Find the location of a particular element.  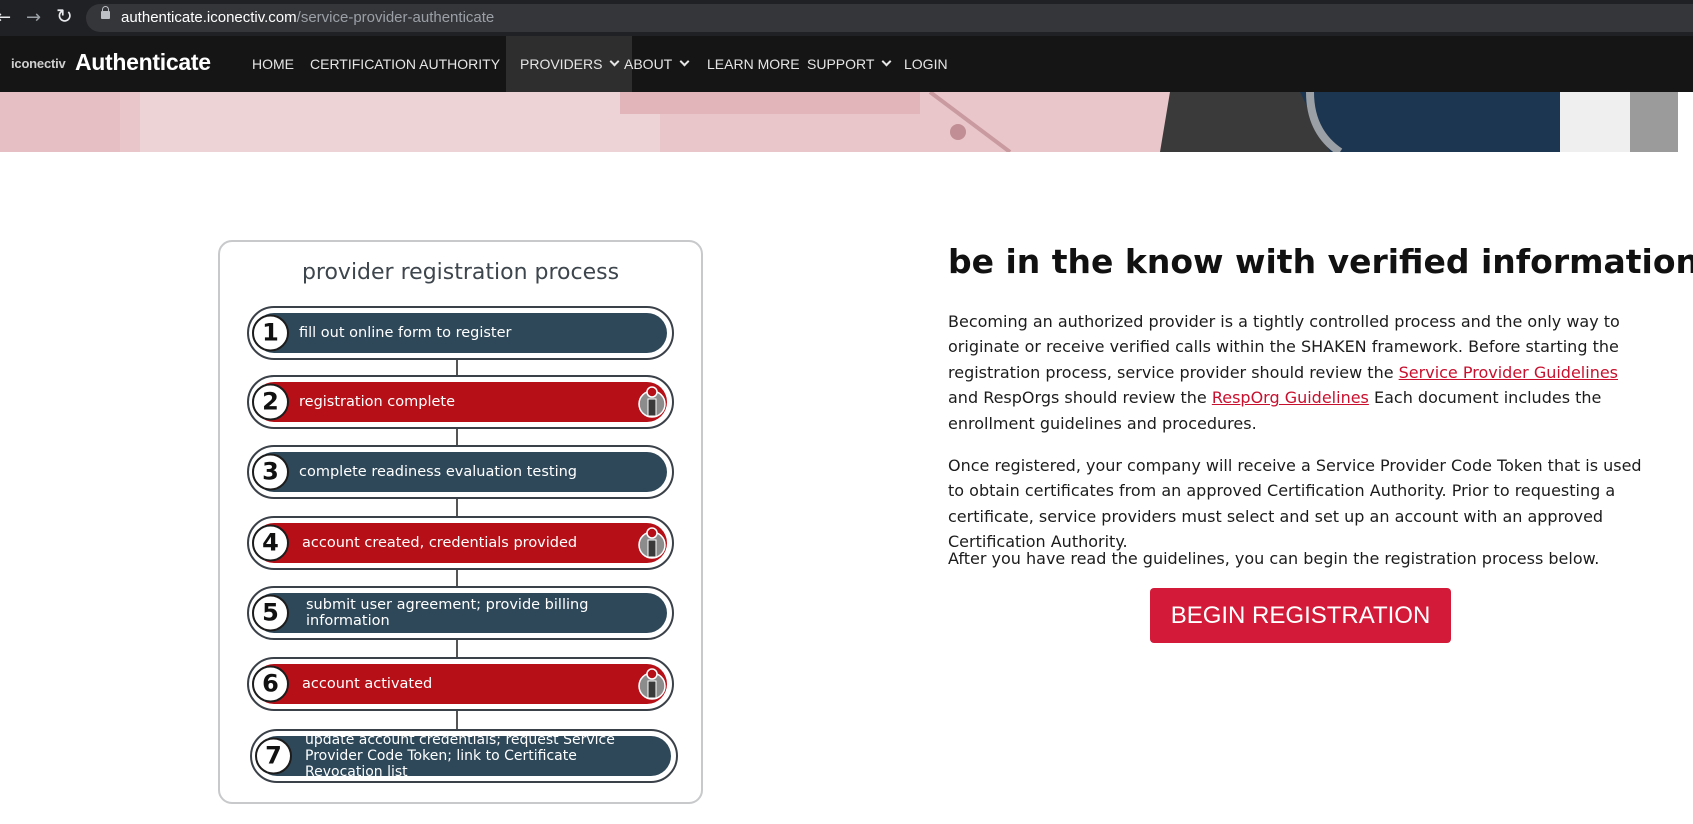

step-number: 4 is located at coordinates (270, 543).